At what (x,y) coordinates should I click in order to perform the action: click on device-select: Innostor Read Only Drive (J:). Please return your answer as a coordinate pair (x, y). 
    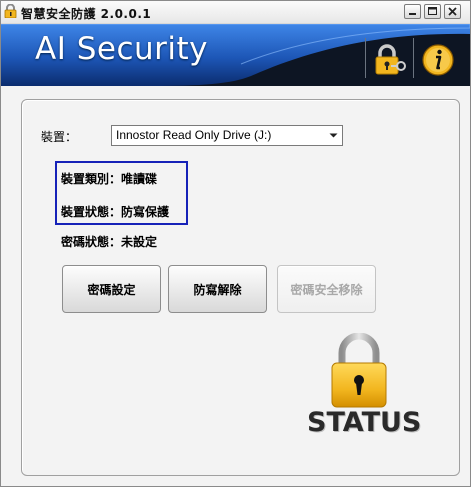
    Looking at the image, I should click on (227, 135).